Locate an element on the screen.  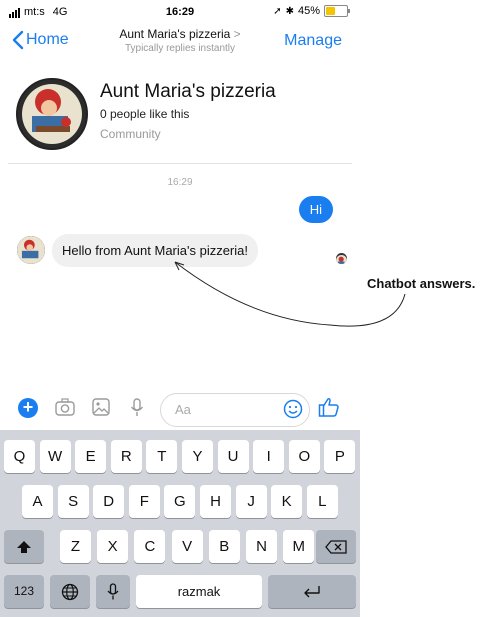
key-s: S is located at coordinates (73, 501).